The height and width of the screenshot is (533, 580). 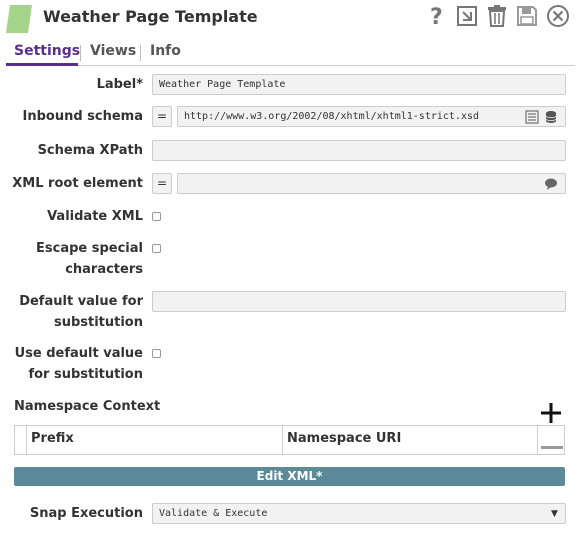 I want to click on save-icon, so click(x=527, y=16).